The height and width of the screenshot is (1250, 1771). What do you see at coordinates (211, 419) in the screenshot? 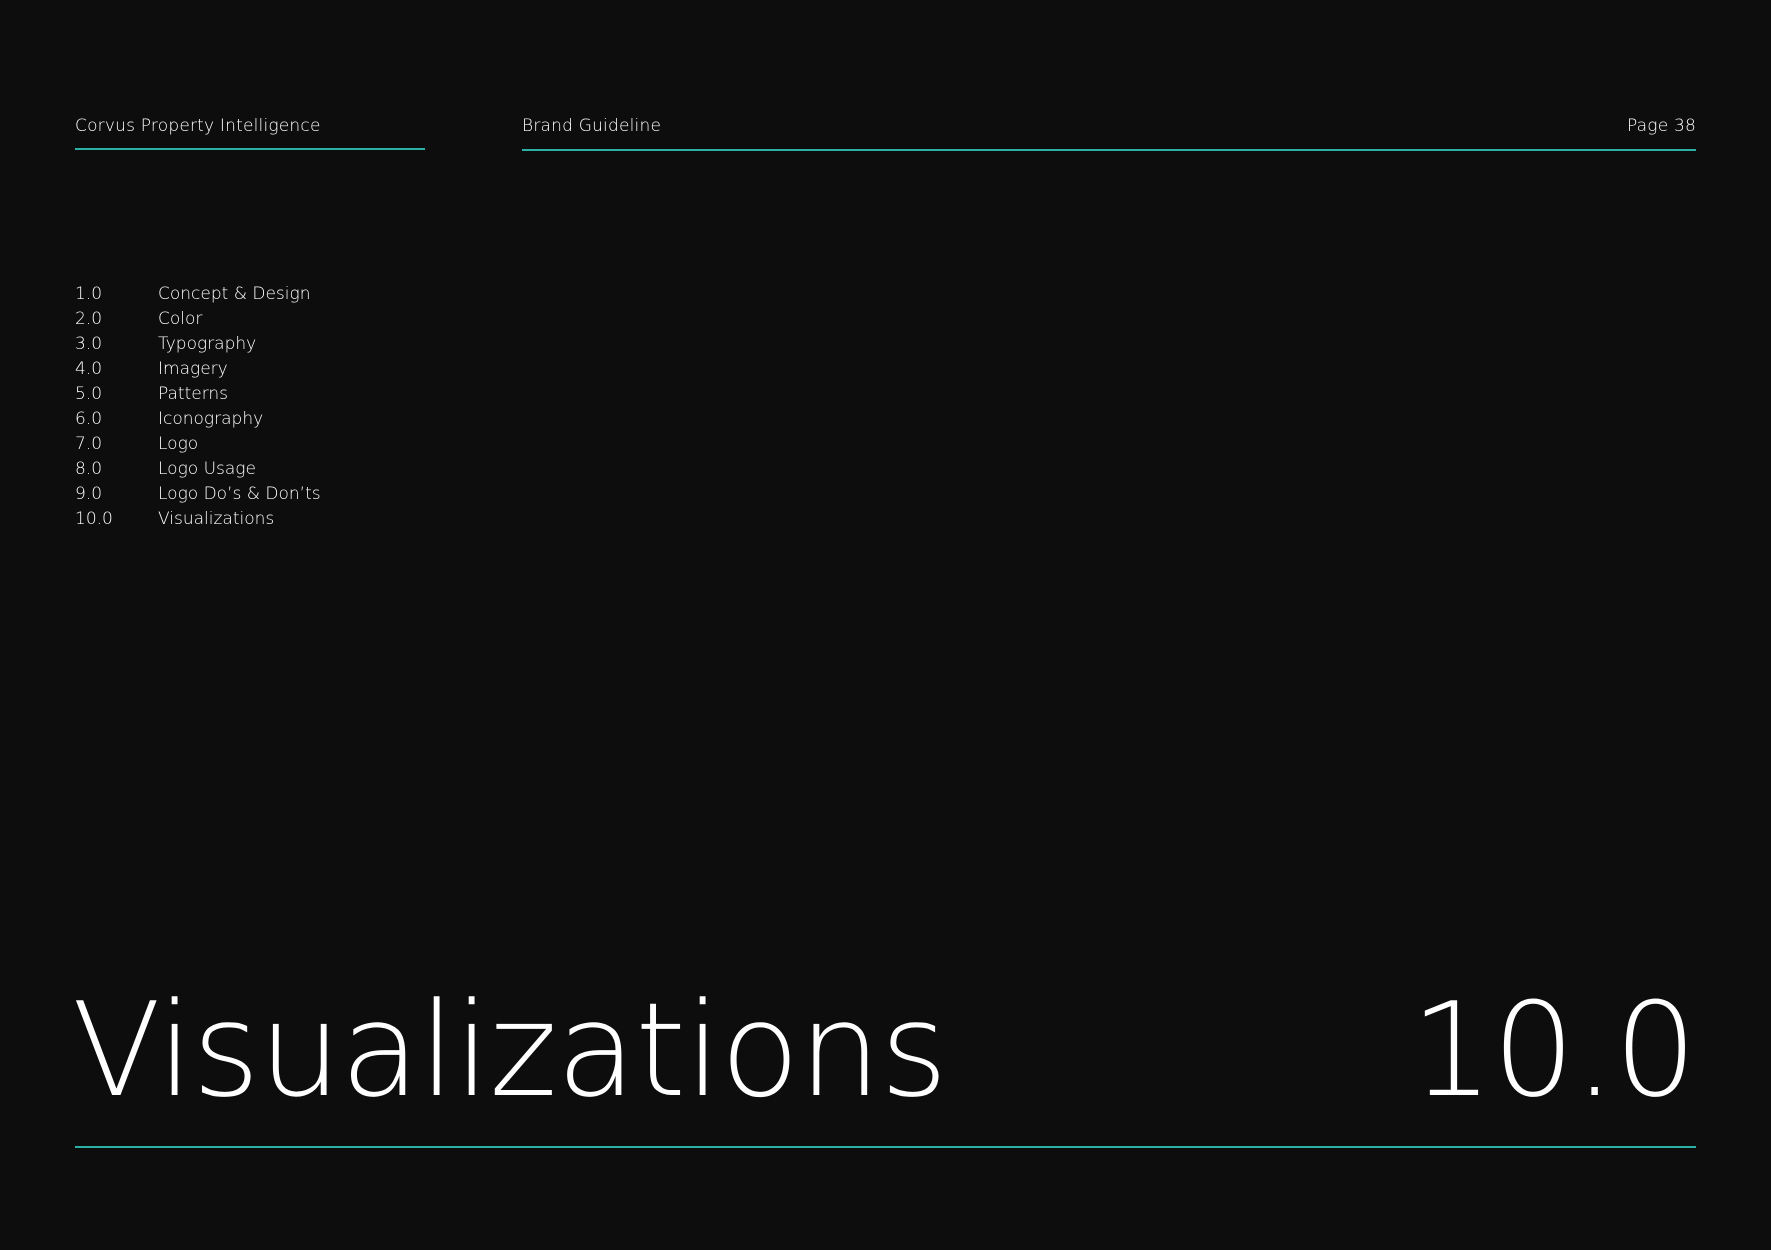
I see `toc-item-label: Iconography` at bounding box center [211, 419].